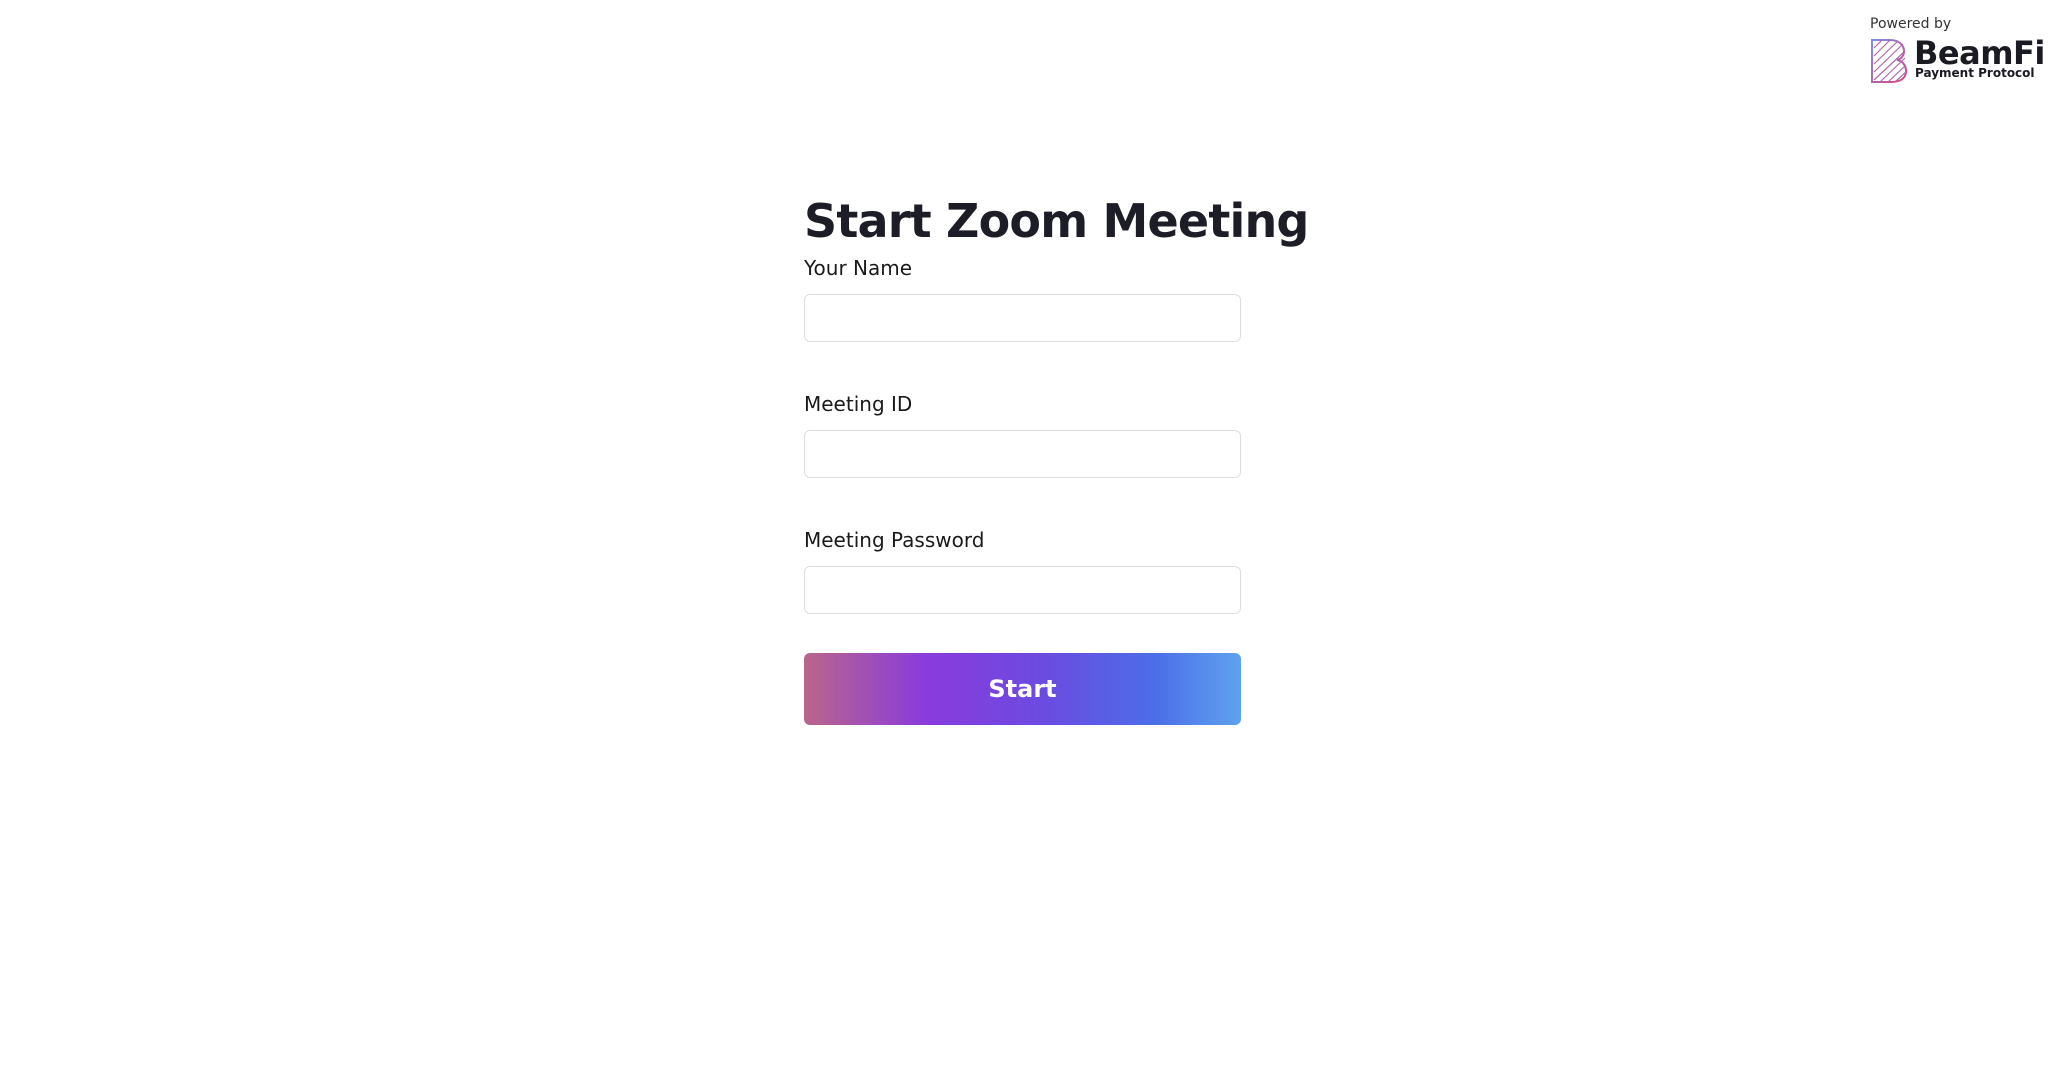  I want to click on page-title: Start Zoom Meeting, so click(1056, 221).